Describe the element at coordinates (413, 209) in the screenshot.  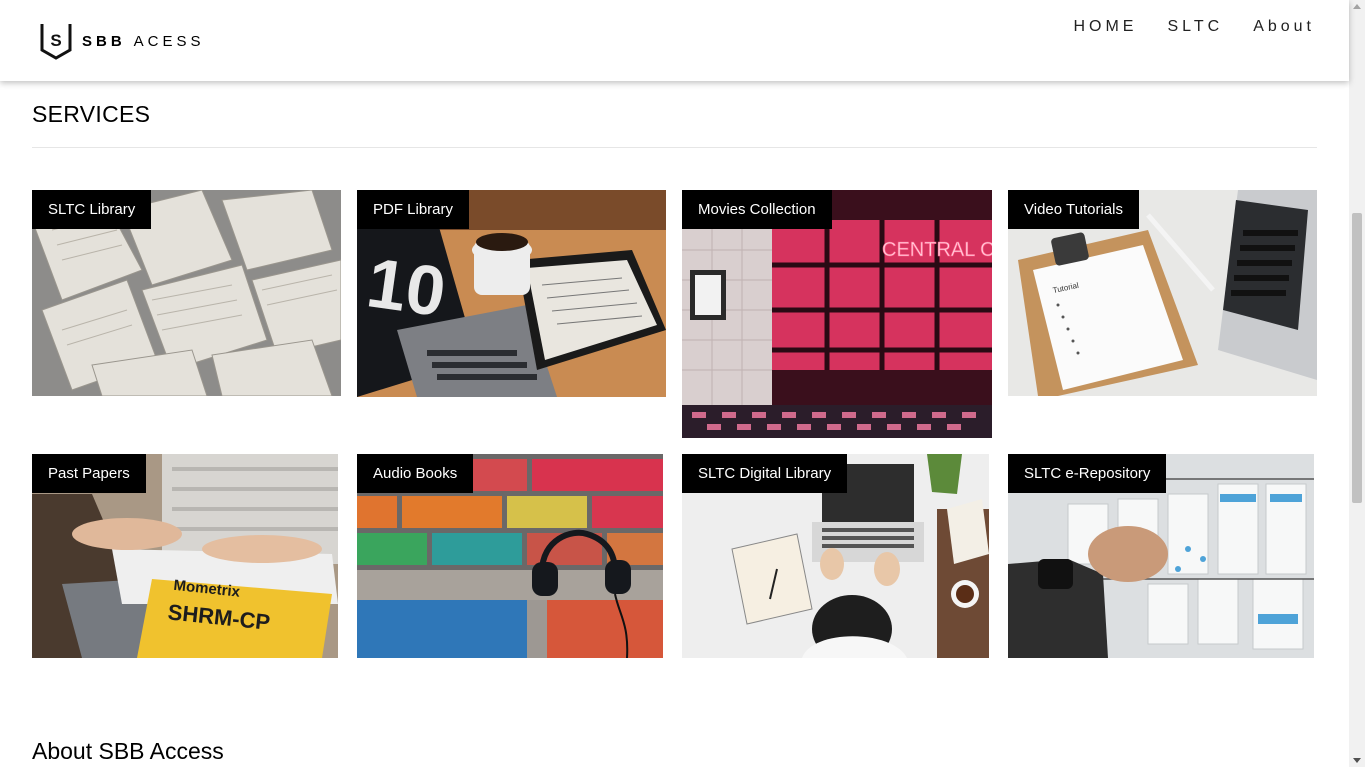
I see `card-label: PDF Library` at that location.